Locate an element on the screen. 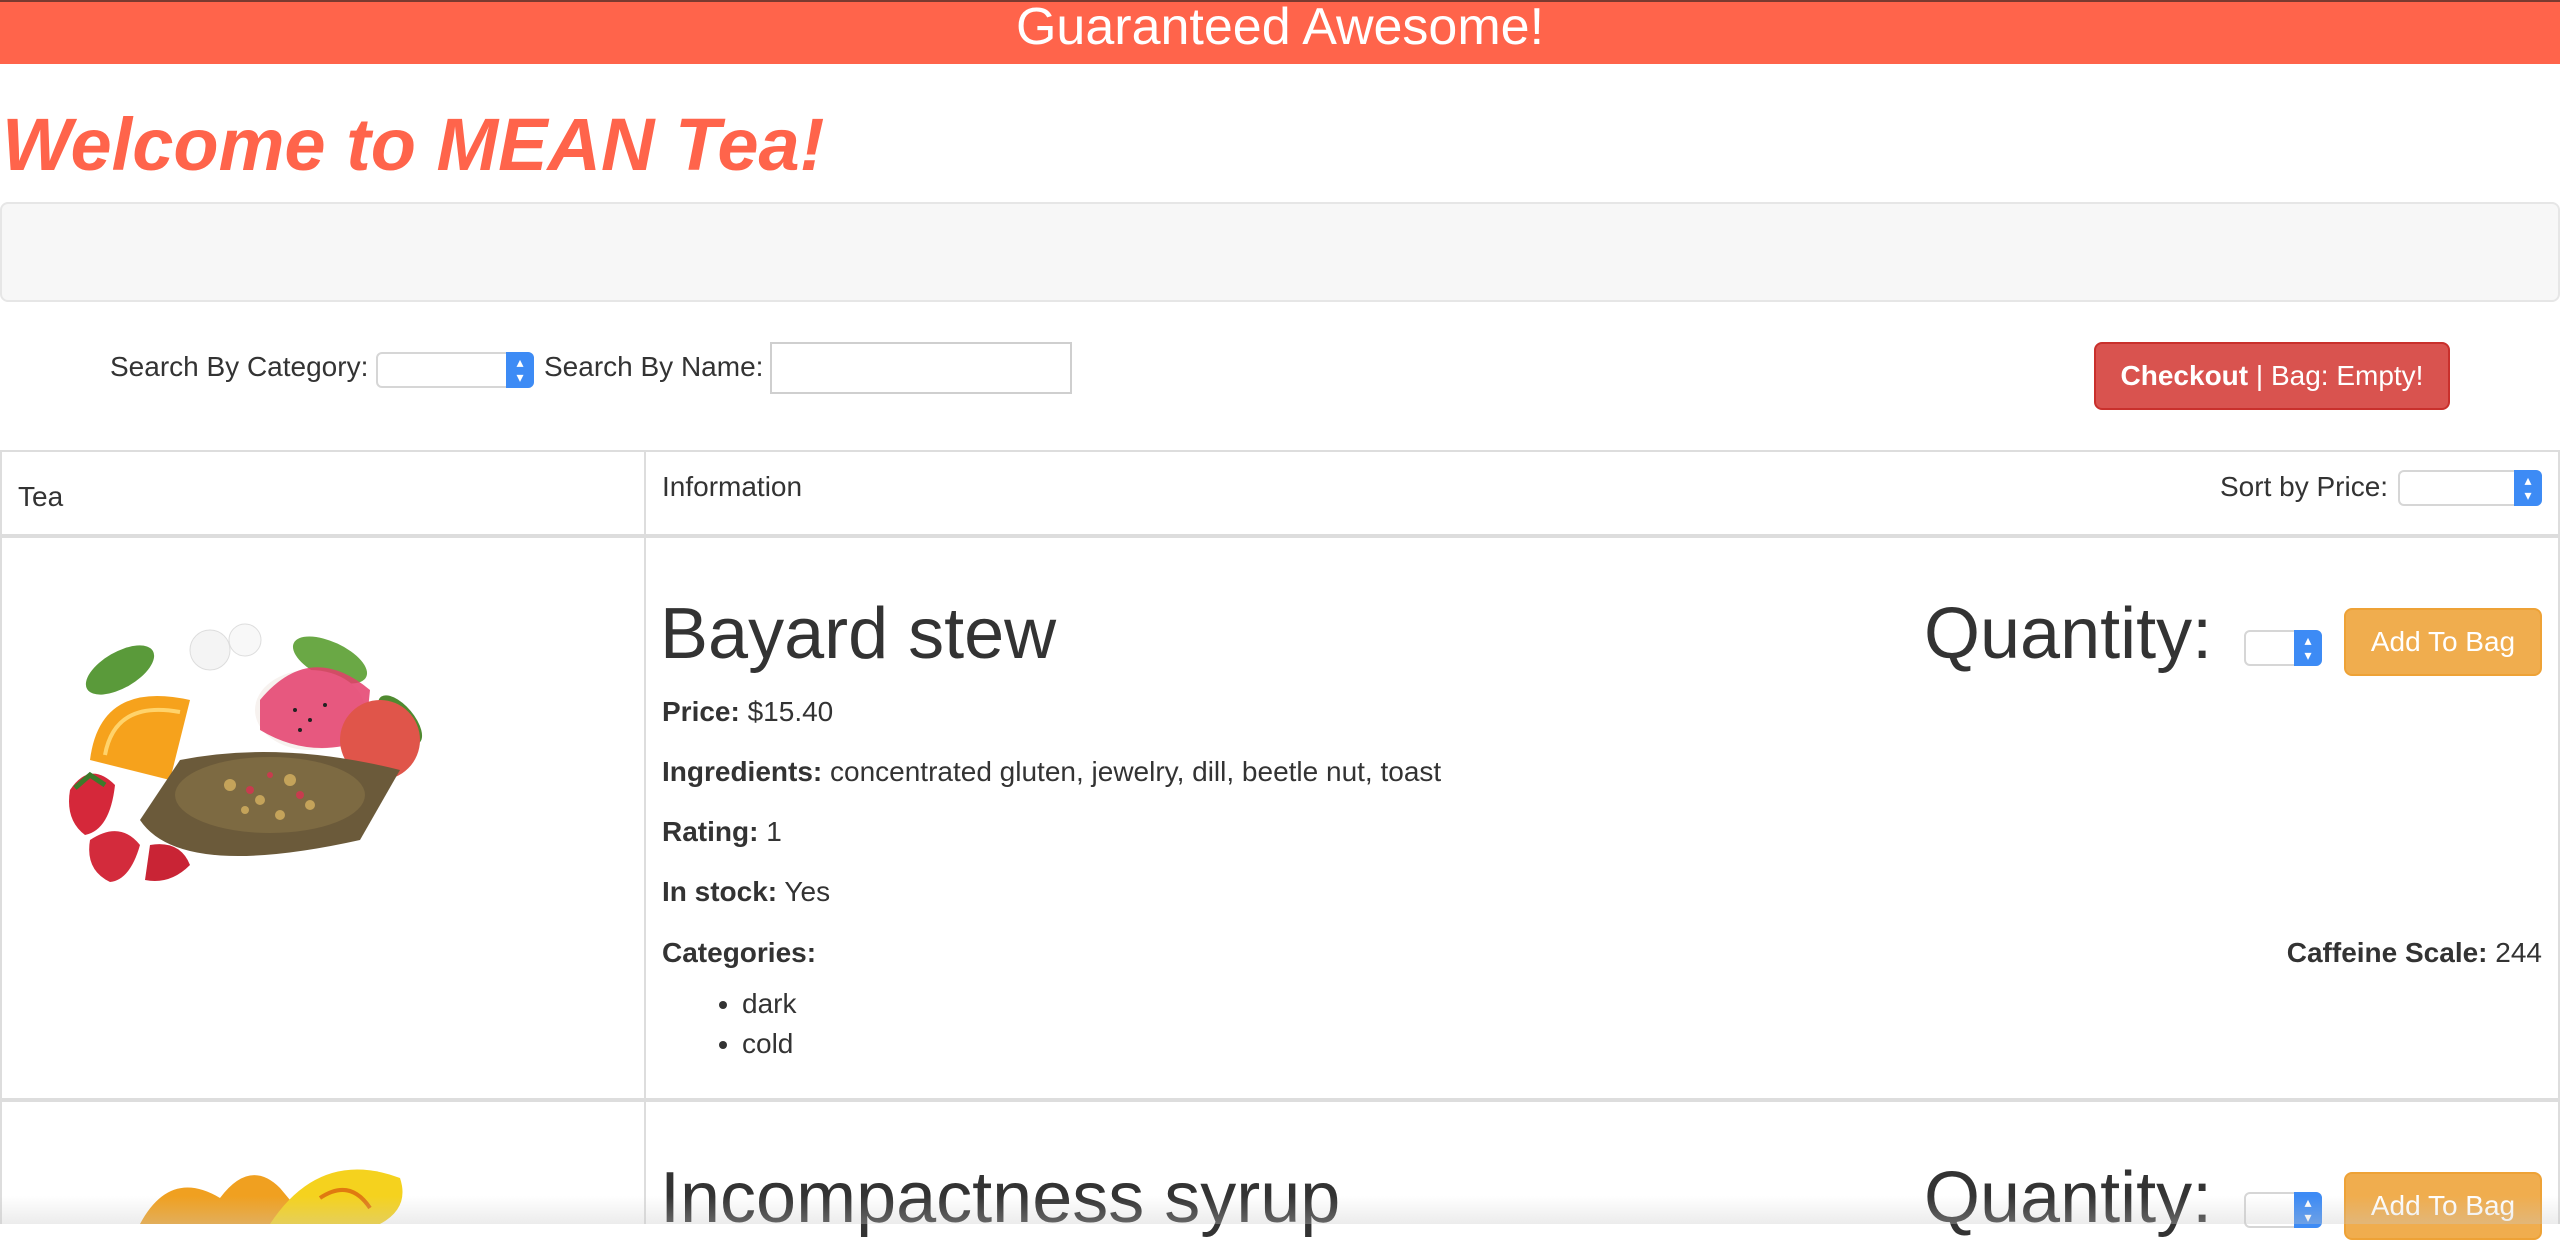  name-filter-label: Search By Name: is located at coordinates (654, 366).